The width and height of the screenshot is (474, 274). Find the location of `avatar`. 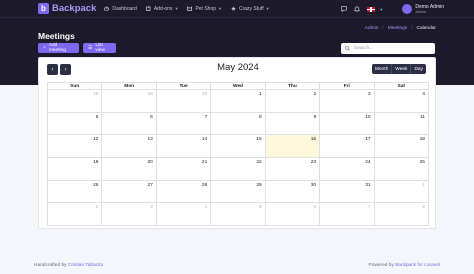

avatar is located at coordinates (407, 9).